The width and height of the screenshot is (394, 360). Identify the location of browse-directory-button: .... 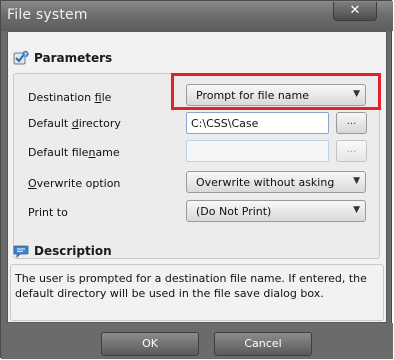
(351, 123).